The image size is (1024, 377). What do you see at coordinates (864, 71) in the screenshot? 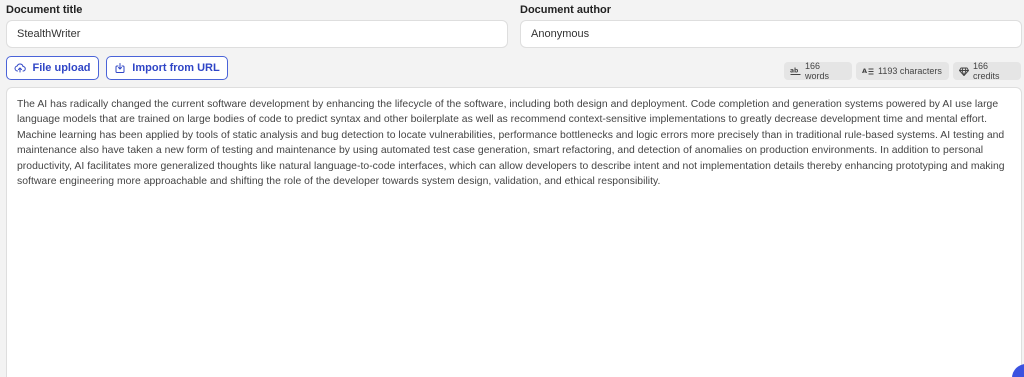
I see `svg-text: A` at bounding box center [864, 71].